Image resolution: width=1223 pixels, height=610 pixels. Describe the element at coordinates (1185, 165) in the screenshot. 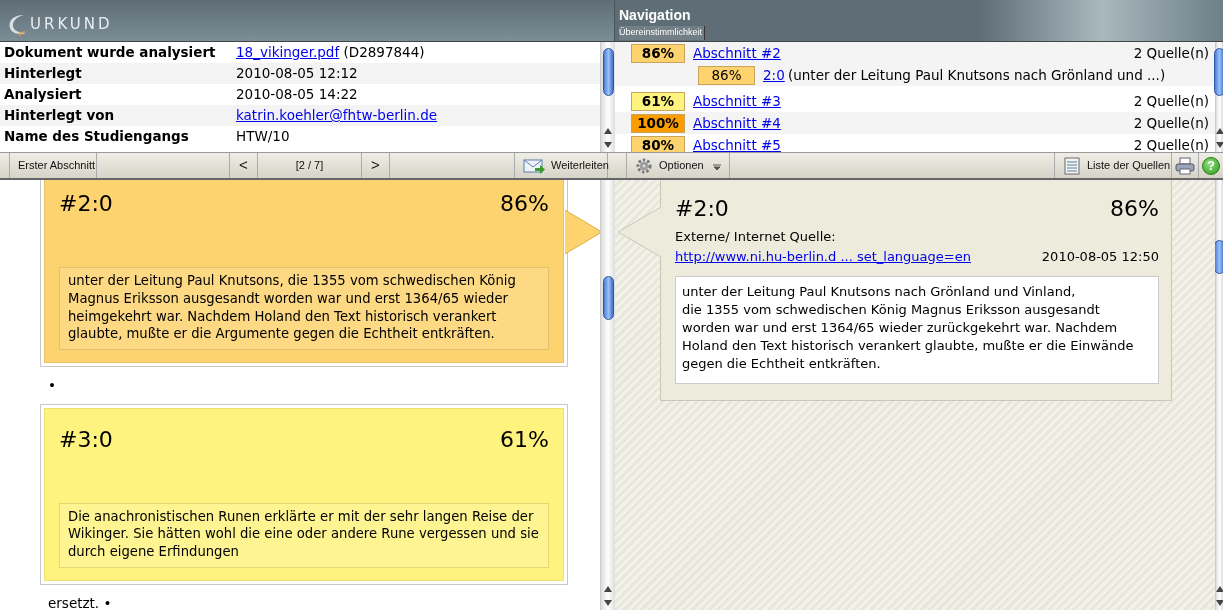

I see `print-button` at that location.